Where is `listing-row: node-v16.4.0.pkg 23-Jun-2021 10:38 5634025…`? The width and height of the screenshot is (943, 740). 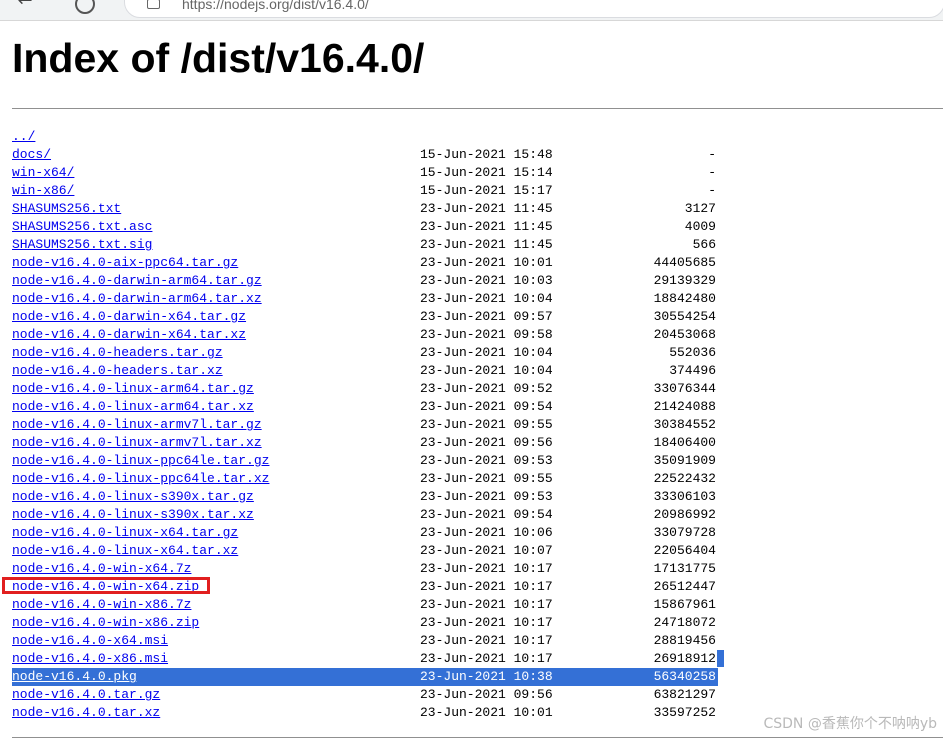
listing-row: node-v16.4.0.pkg 23-Jun-2021 10:38 5634025… is located at coordinates (365, 677).